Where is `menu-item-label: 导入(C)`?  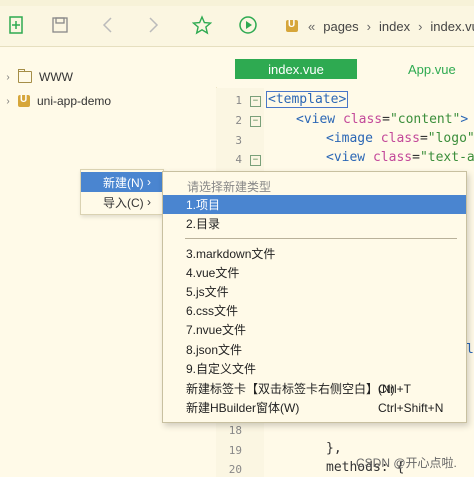
menu-item-label: 导入(C) is located at coordinates (123, 202).